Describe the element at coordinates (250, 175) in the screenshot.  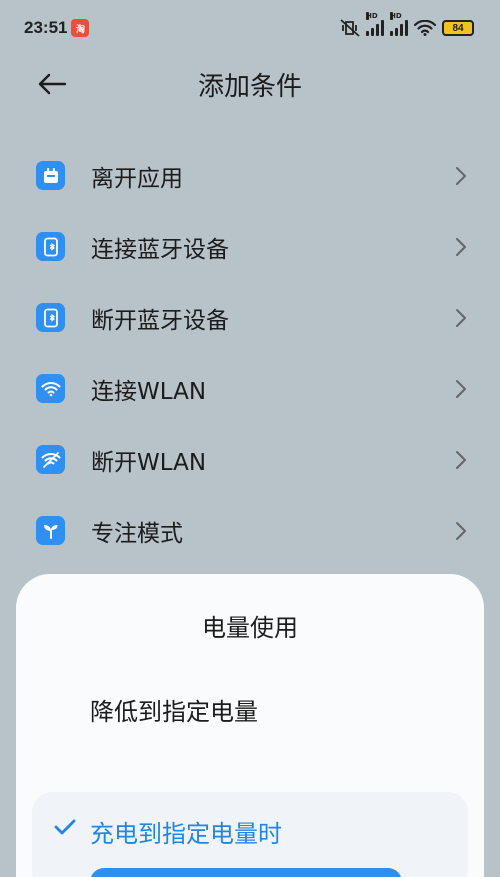
I see `list-item-leave-app: 离开应用` at that location.